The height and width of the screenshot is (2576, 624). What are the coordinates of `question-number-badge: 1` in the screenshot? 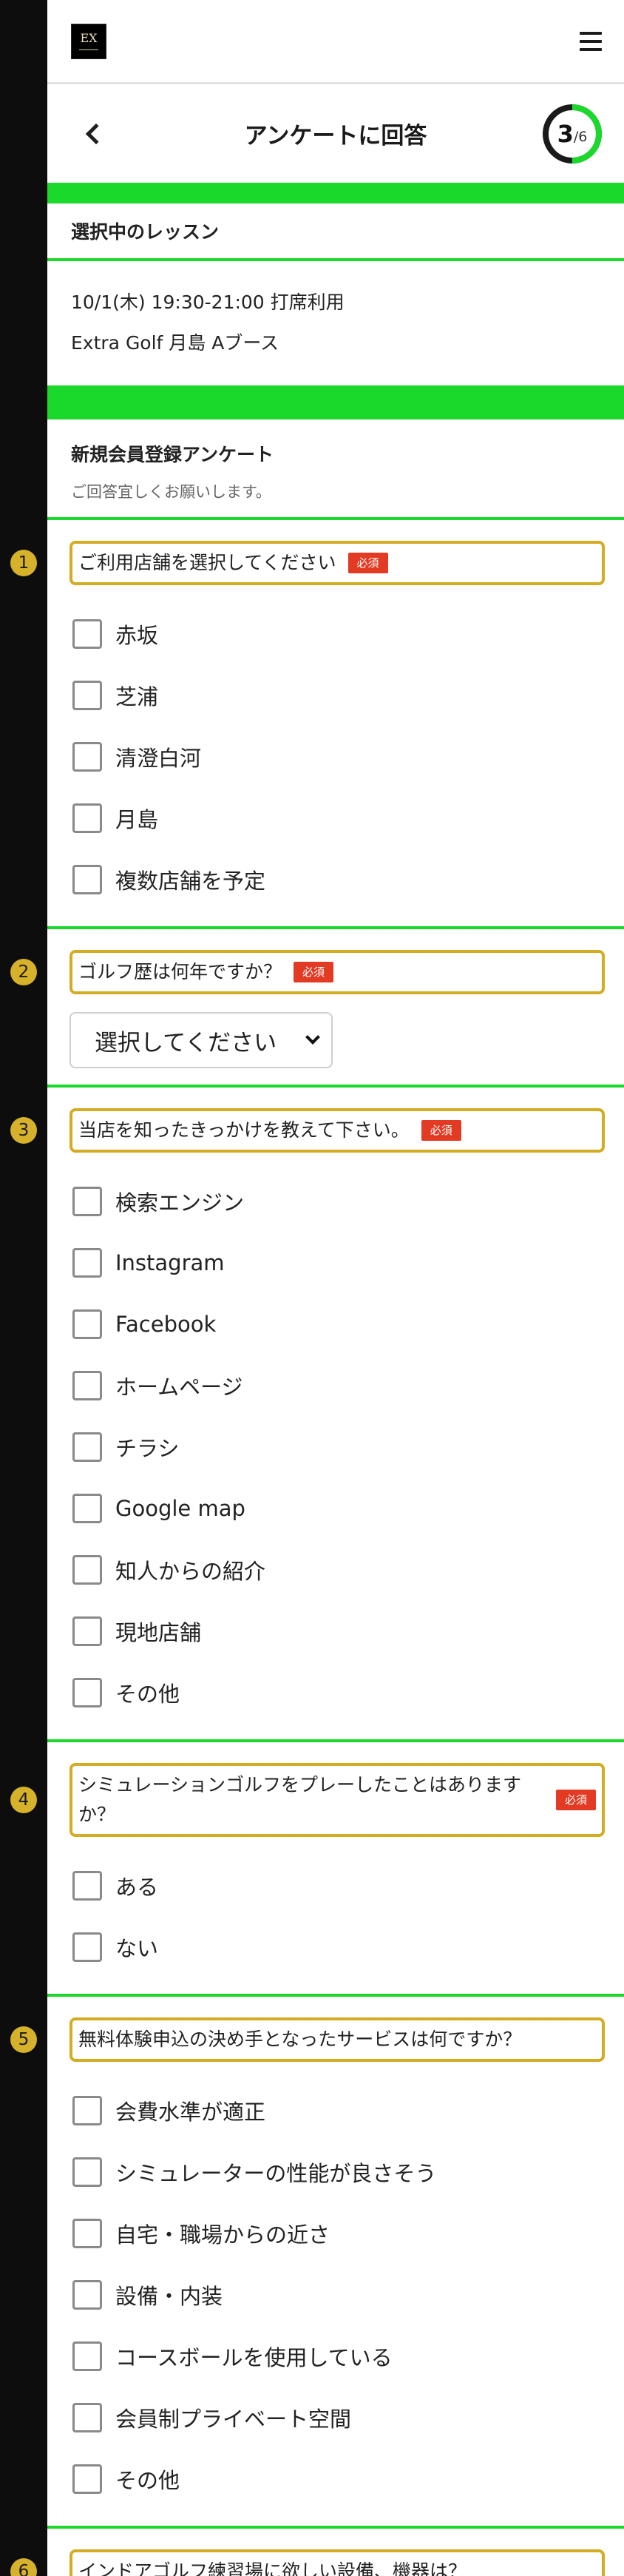 It's located at (23, 563).